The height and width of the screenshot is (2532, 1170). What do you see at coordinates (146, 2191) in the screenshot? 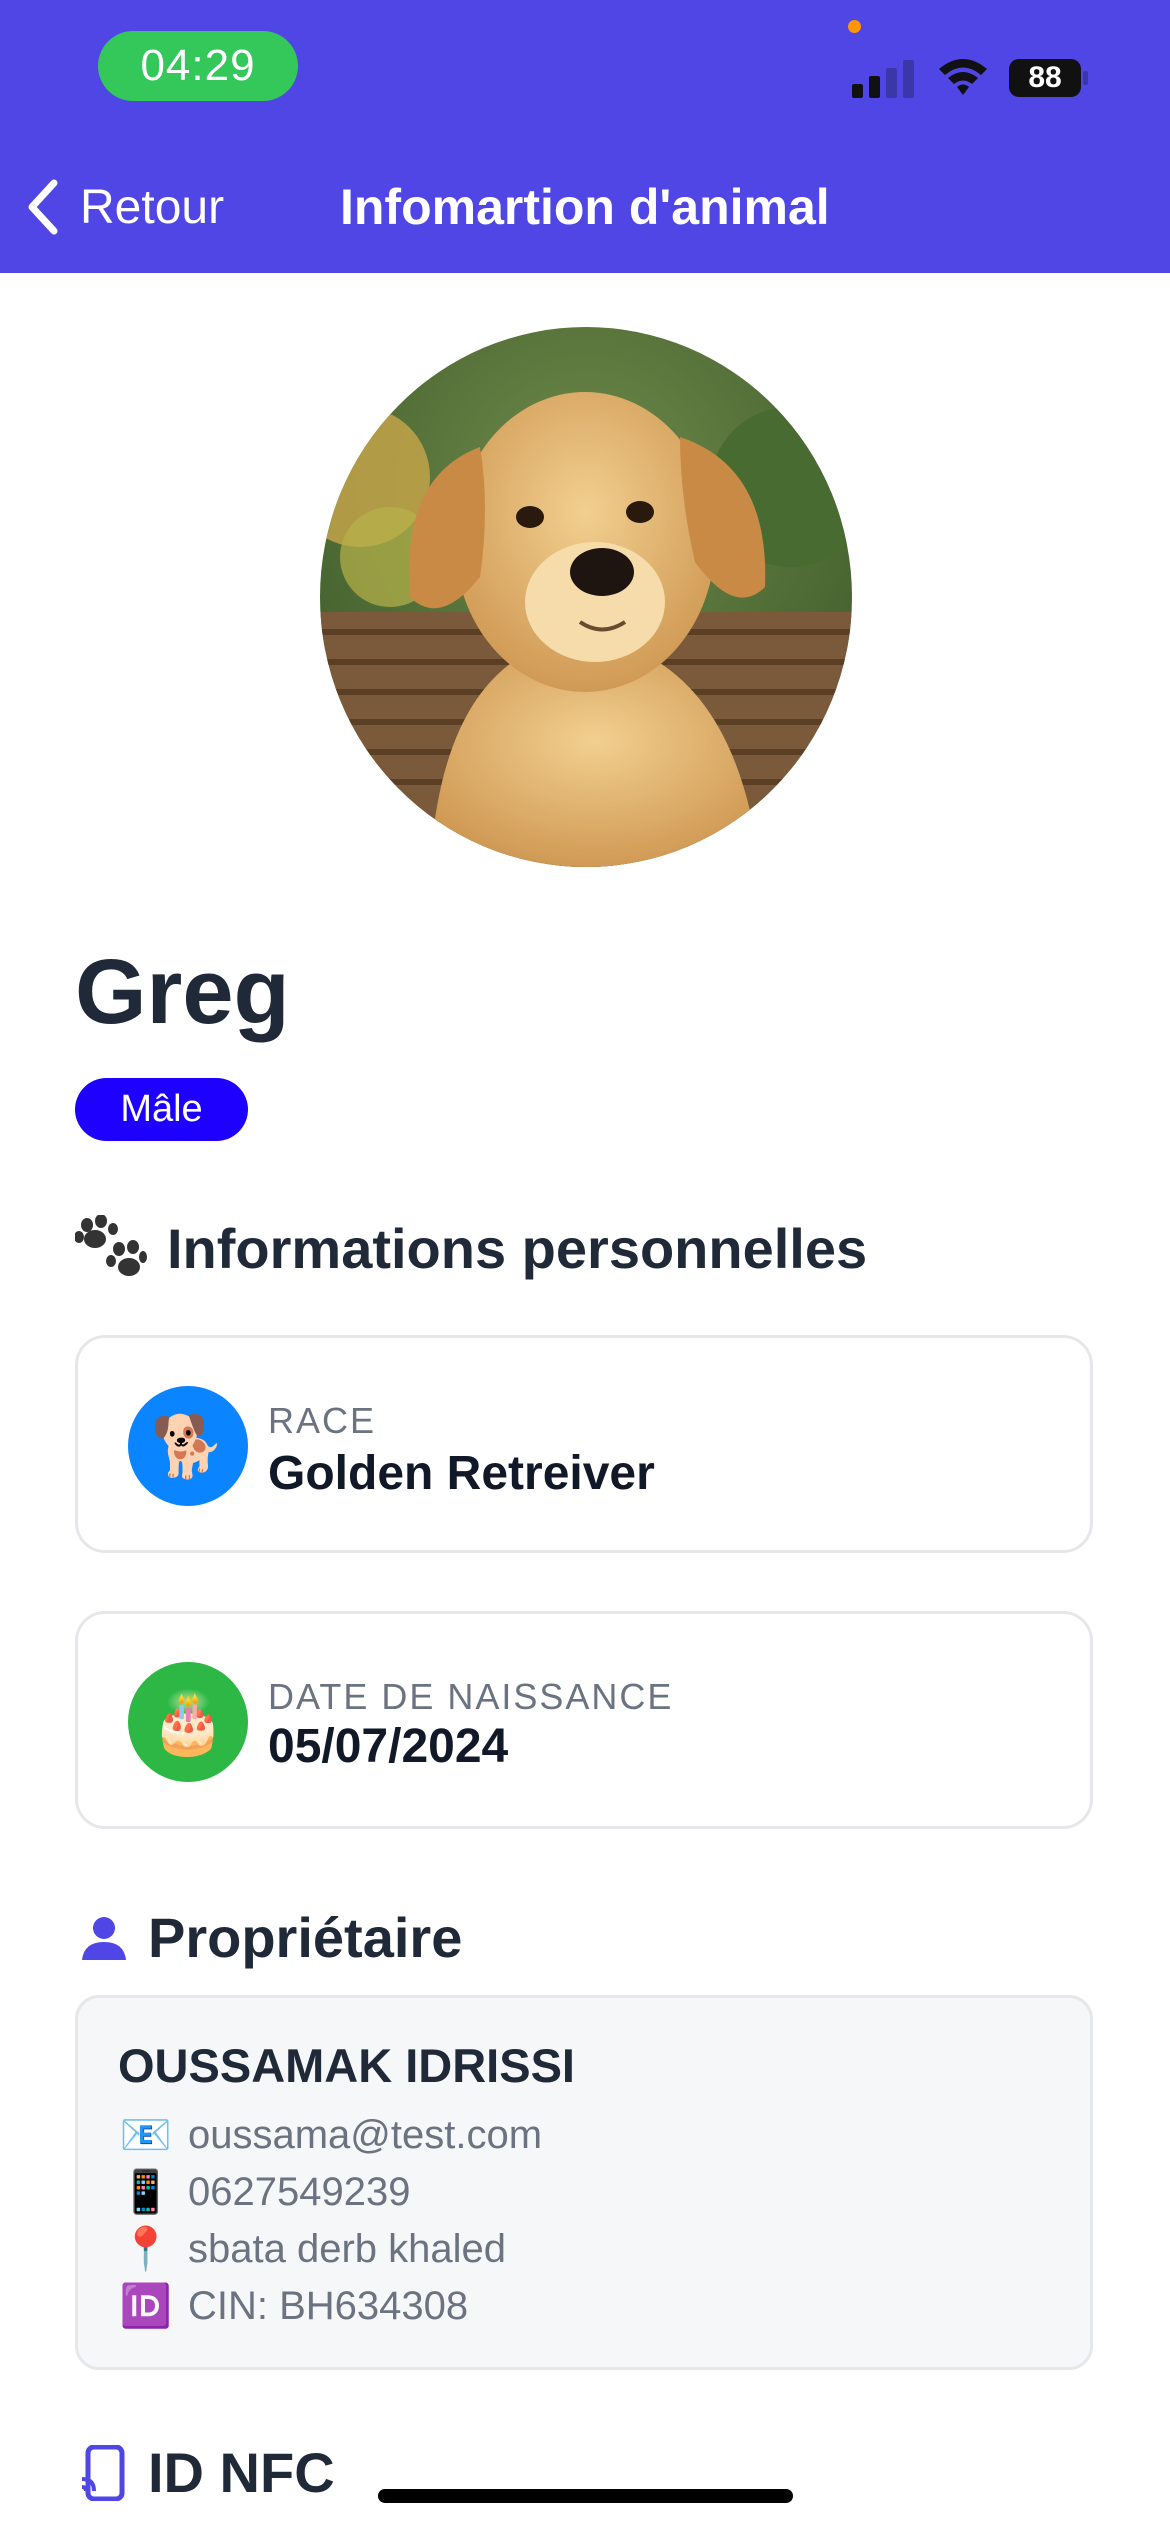
I see `phone-icon: 📱` at bounding box center [146, 2191].